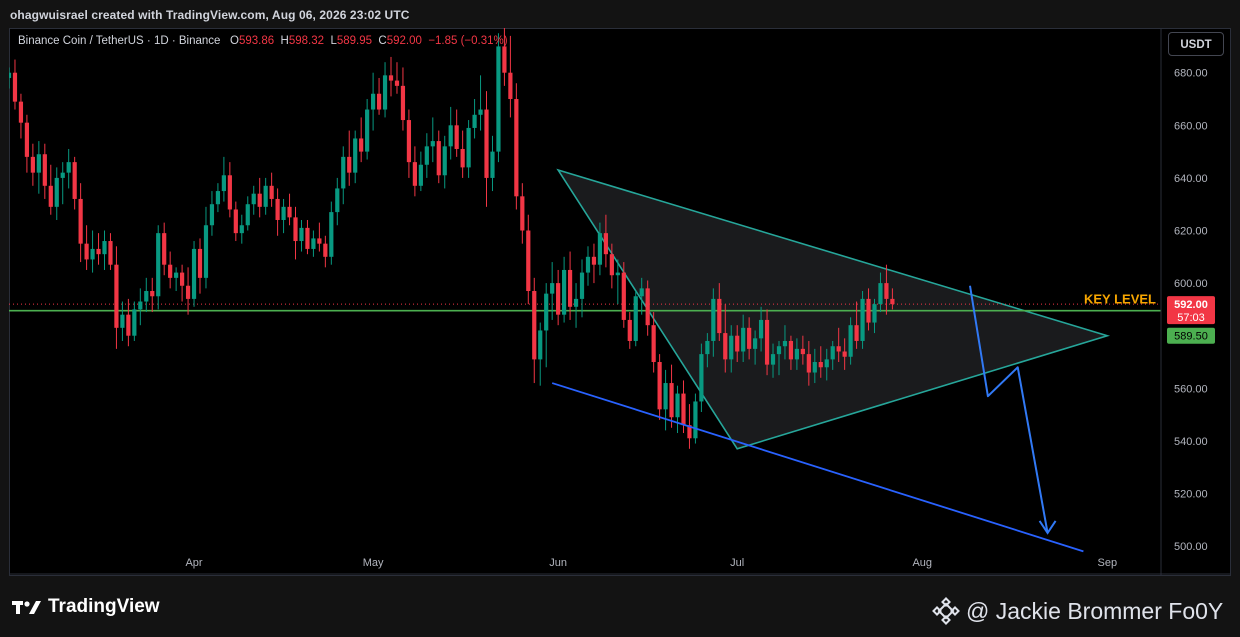 The width and height of the screenshot is (1240, 637). What do you see at coordinates (1191, 318) in the screenshot?
I see `countdown-text: 57:03` at bounding box center [1191, 318].